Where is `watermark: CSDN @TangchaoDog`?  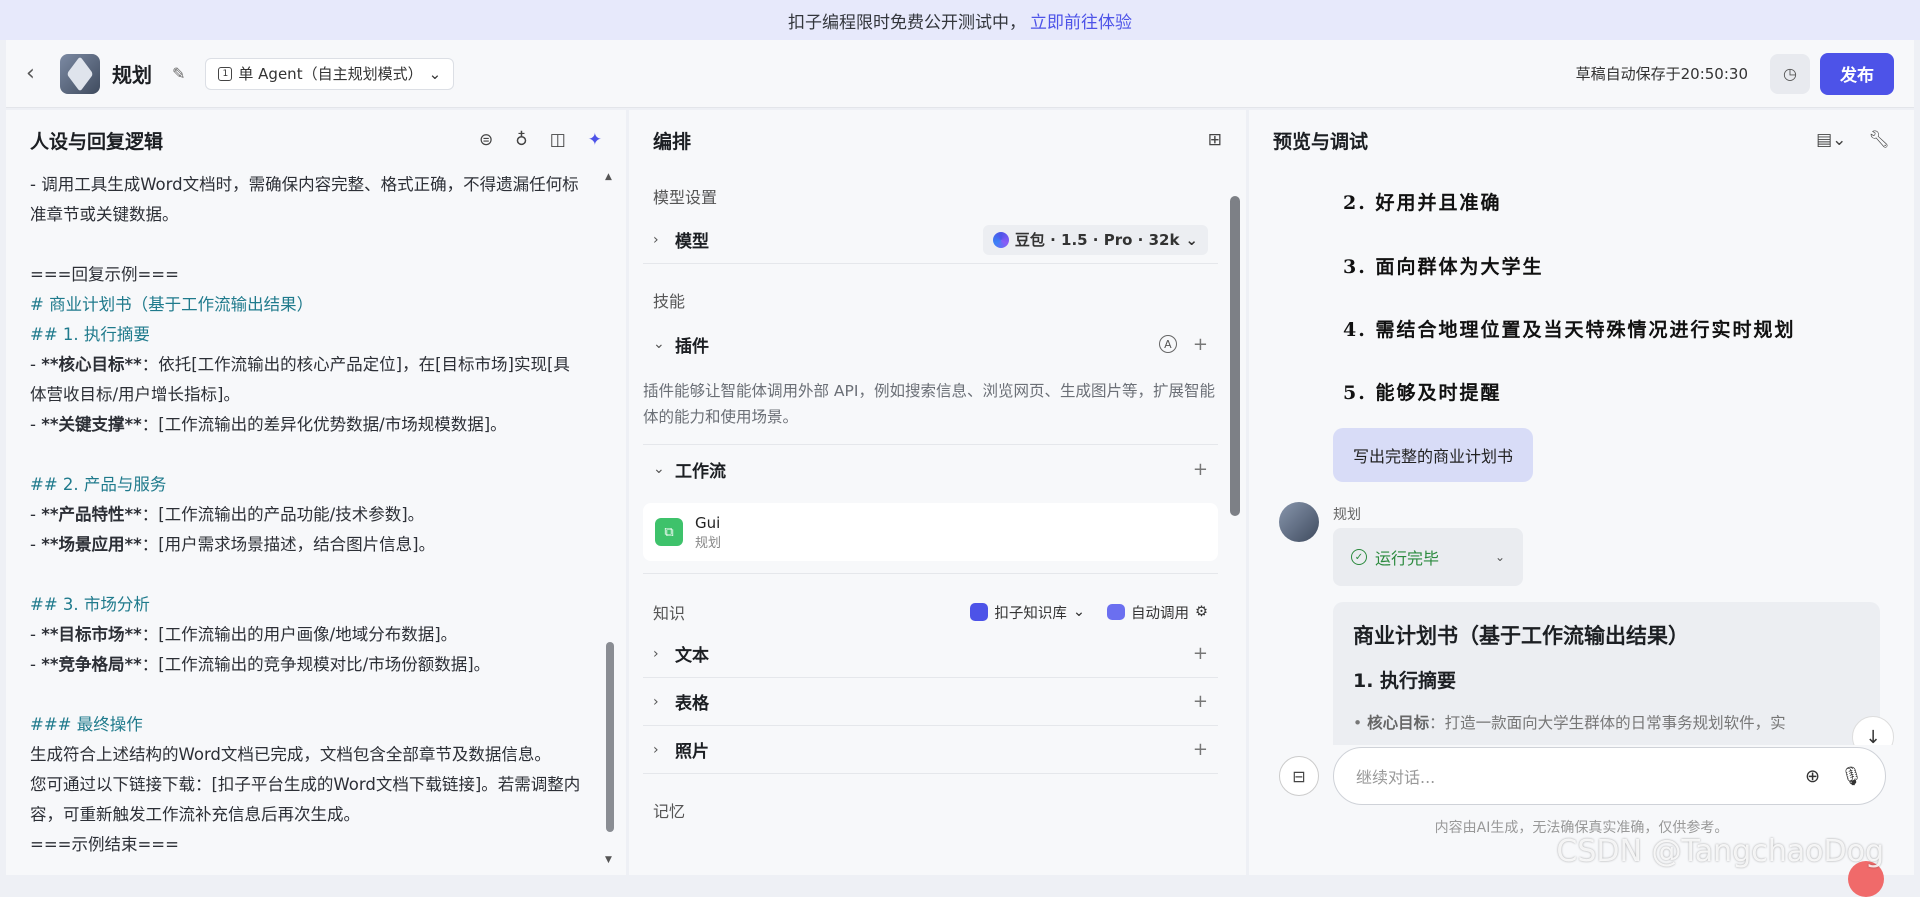 watermark: CSDN @TangchaoDog is located at coordinates (1720, 851).